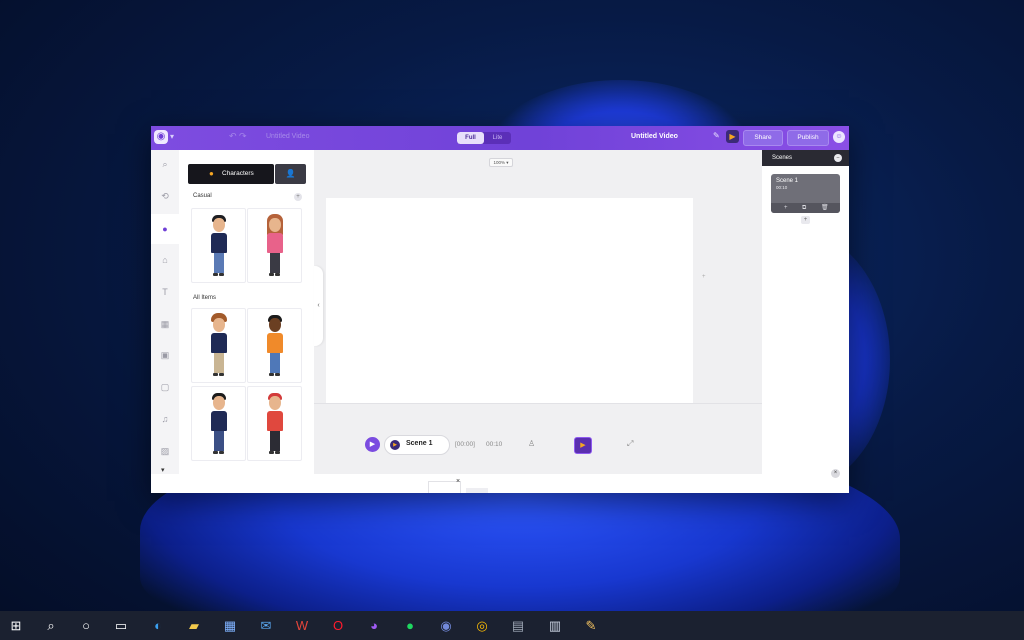 This screenshot has height=640, width=1024. I want to click on full-lite-toggle: Full Lite, so click(484, 138).